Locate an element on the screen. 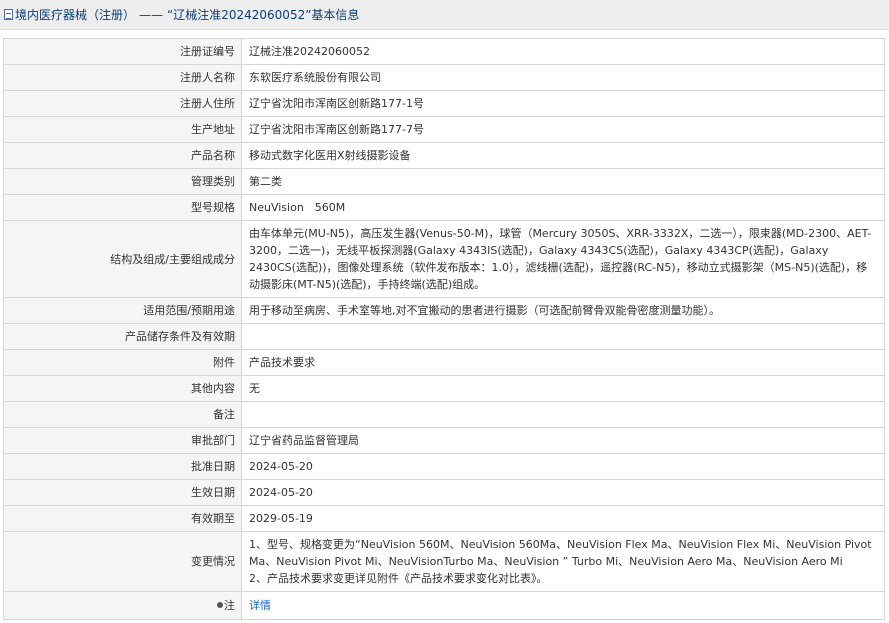 This screenshot has width=889, height=623. row-value: 辽械注准20242060052 is located at coordinates (563, 51).